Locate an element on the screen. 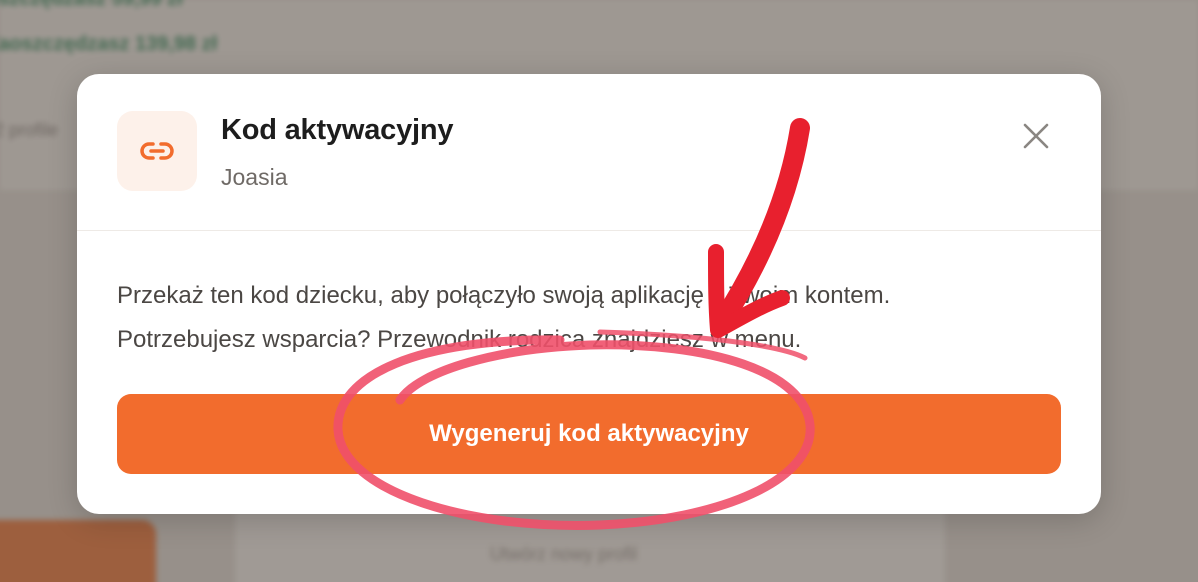  close-button is located at coordinates (1036, 136).